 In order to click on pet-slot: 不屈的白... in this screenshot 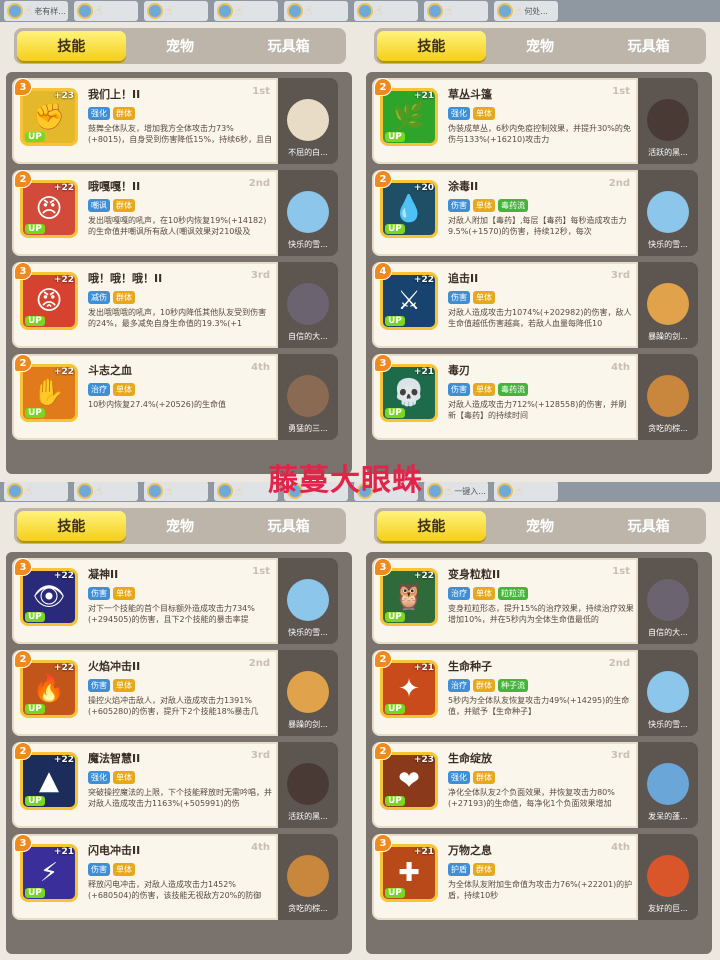, I will do `click(308, 121)`.